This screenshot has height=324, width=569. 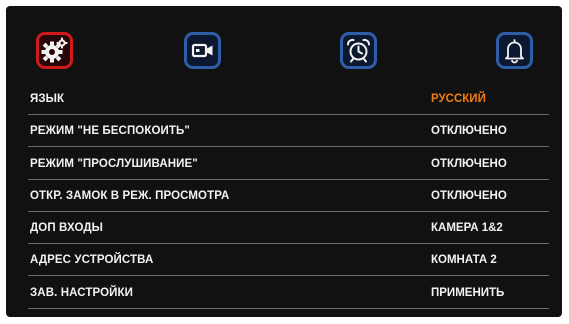 I want to click on settings-gear-icon, so click(x=54, y=50).